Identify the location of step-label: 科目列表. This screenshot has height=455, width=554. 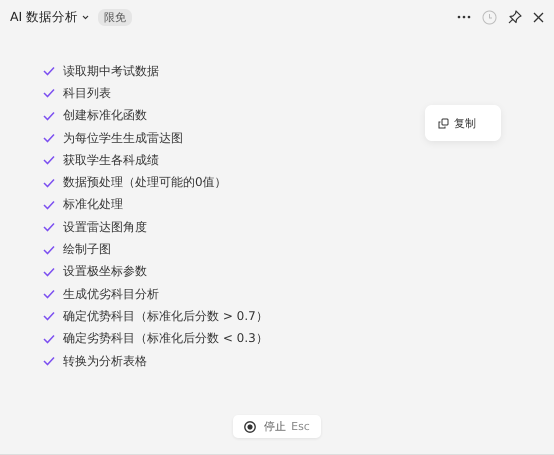
(87, 93).